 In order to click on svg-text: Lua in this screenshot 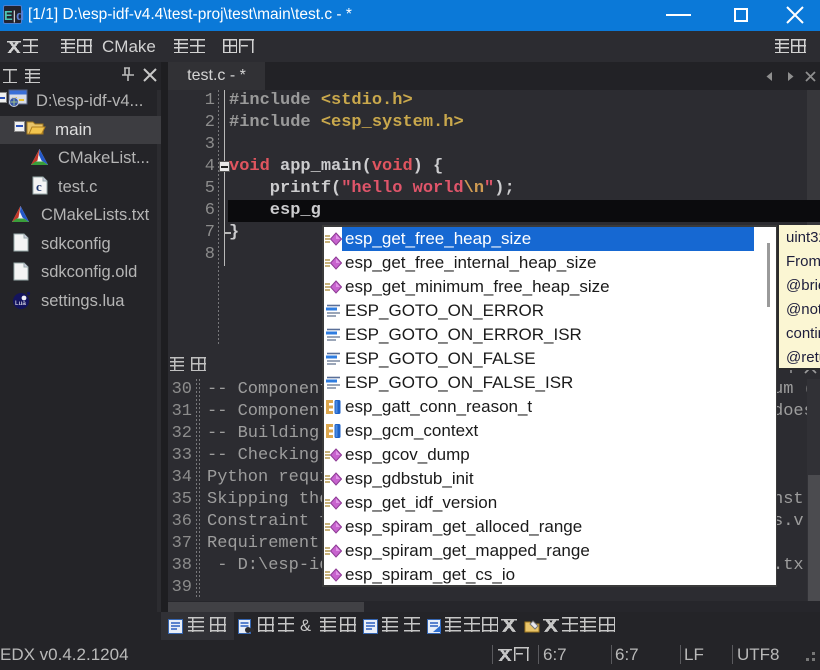, I will do `click(20, 303)`.